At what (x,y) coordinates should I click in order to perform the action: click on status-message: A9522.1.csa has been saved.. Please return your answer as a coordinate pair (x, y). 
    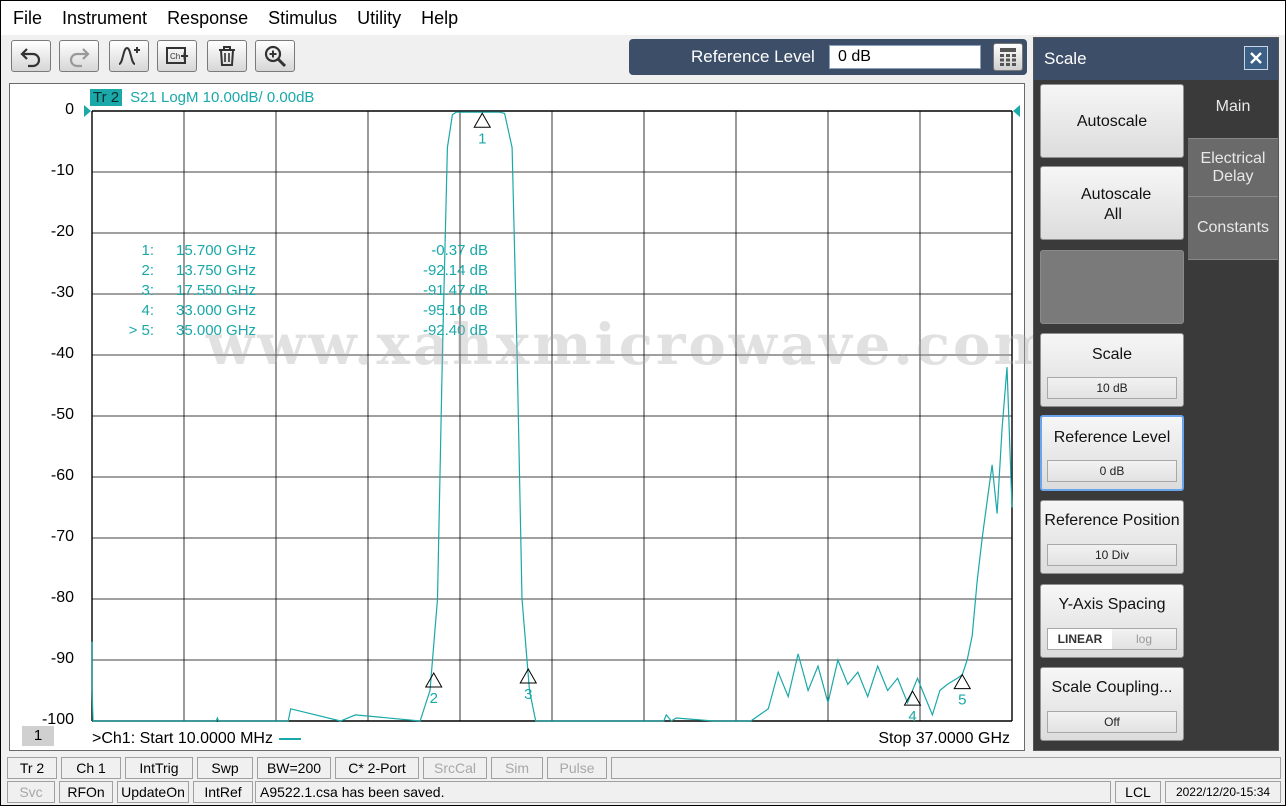
    Looking at the image, I should click on (683, 792).